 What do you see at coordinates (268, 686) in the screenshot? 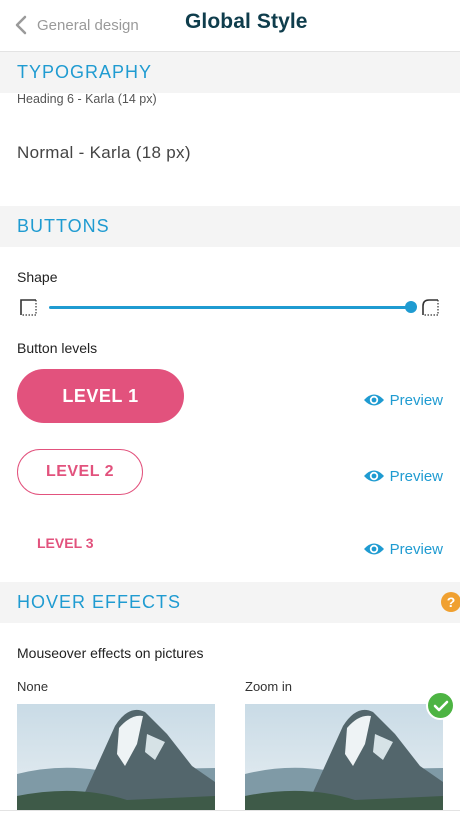
I see `option-zoom-in-label: Zoom in` at bounding box center [268, 686].